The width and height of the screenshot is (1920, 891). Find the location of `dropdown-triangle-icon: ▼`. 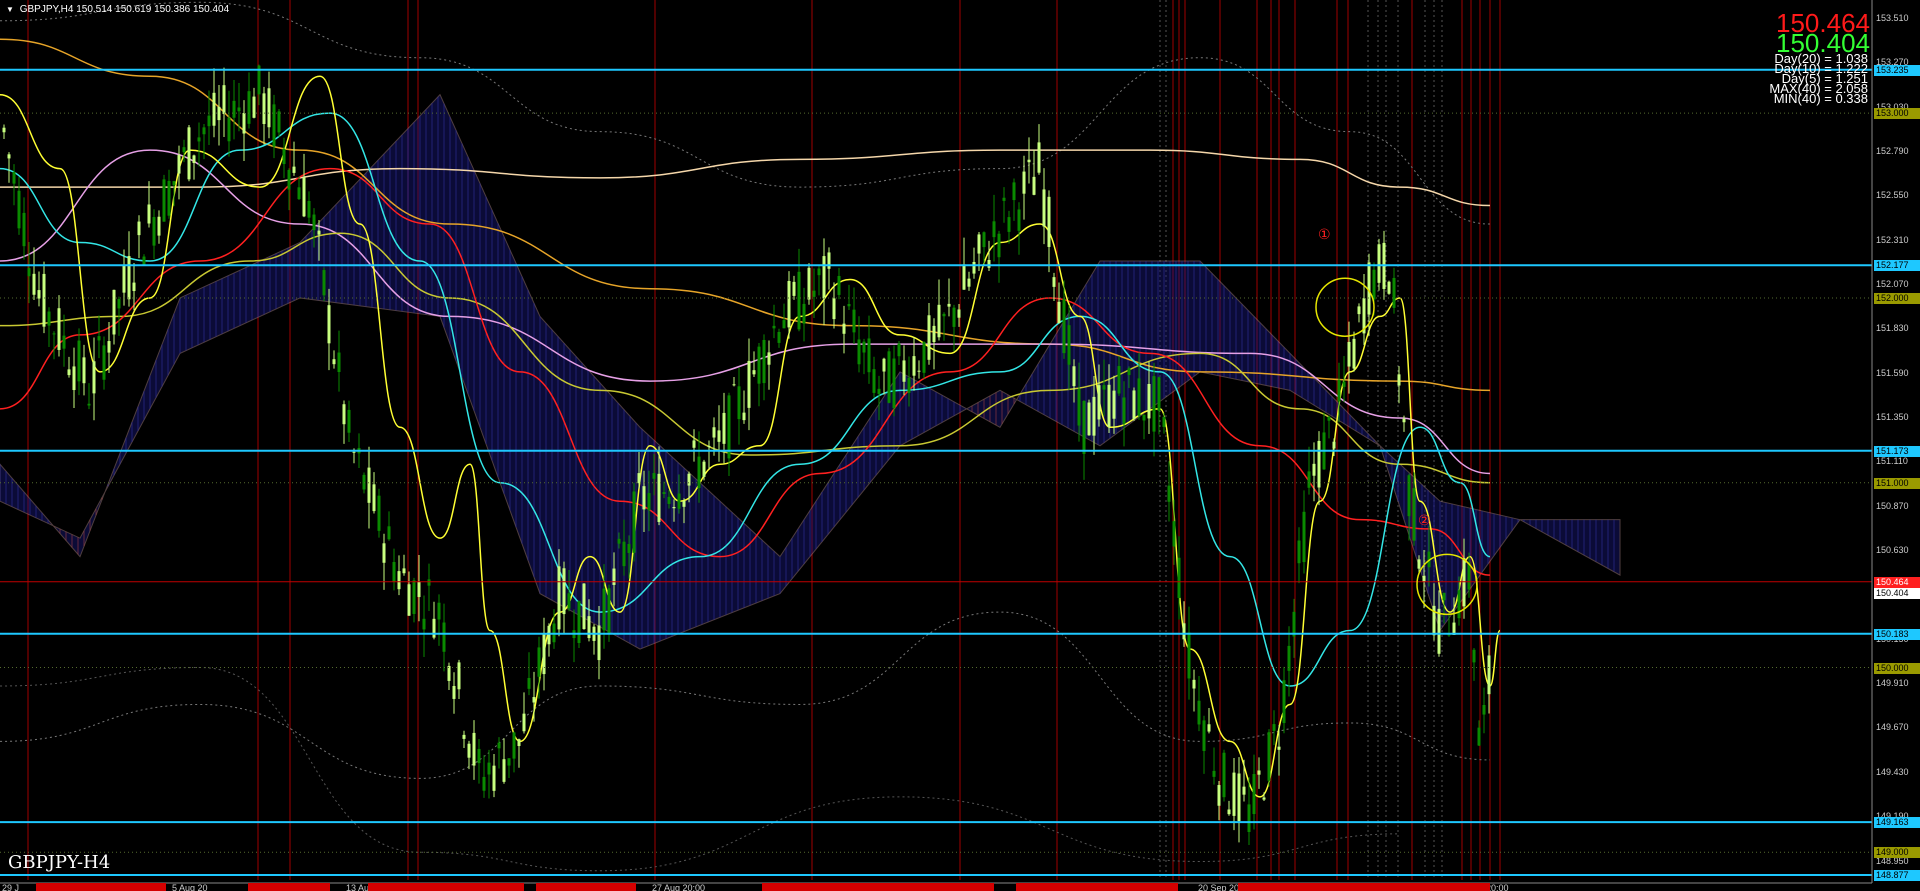

dropdown-triangle-icon: ▼ is located at coordinates (10, 9).